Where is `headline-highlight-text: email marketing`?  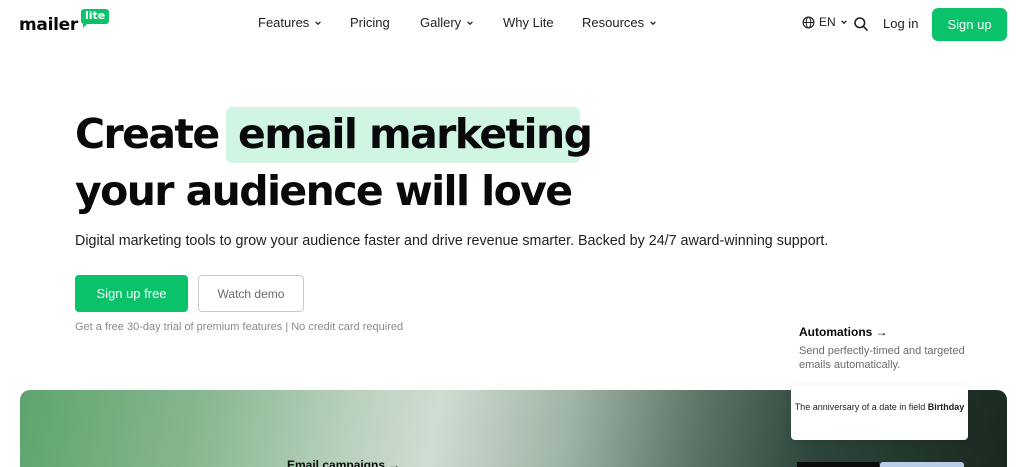 headline-highlight-text: email marketing is located at coordinates (415, 134).